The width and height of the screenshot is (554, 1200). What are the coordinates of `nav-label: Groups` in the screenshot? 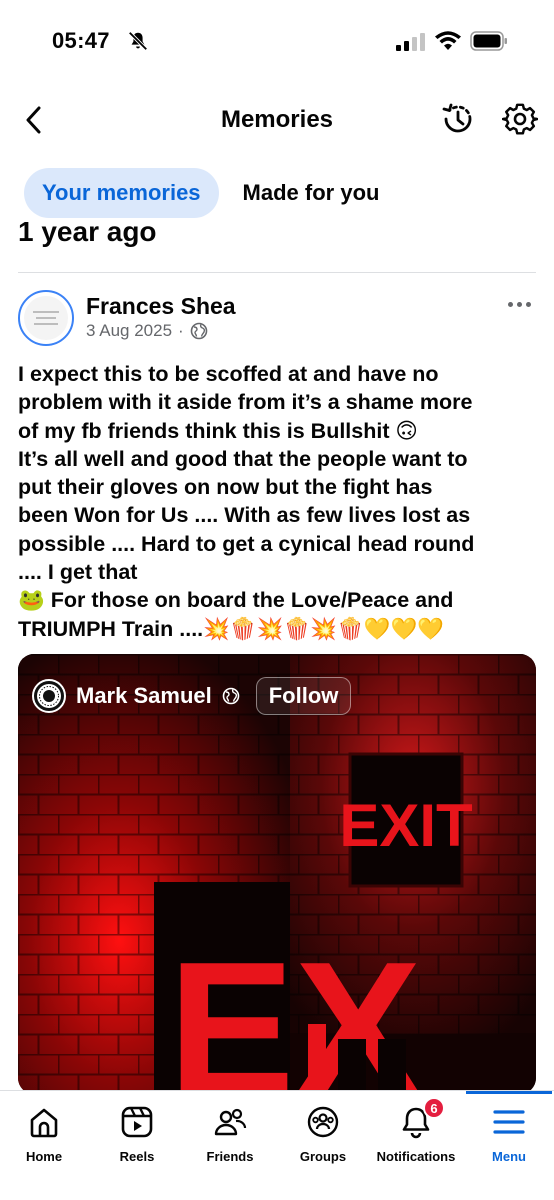 It's located at (323, 1156).